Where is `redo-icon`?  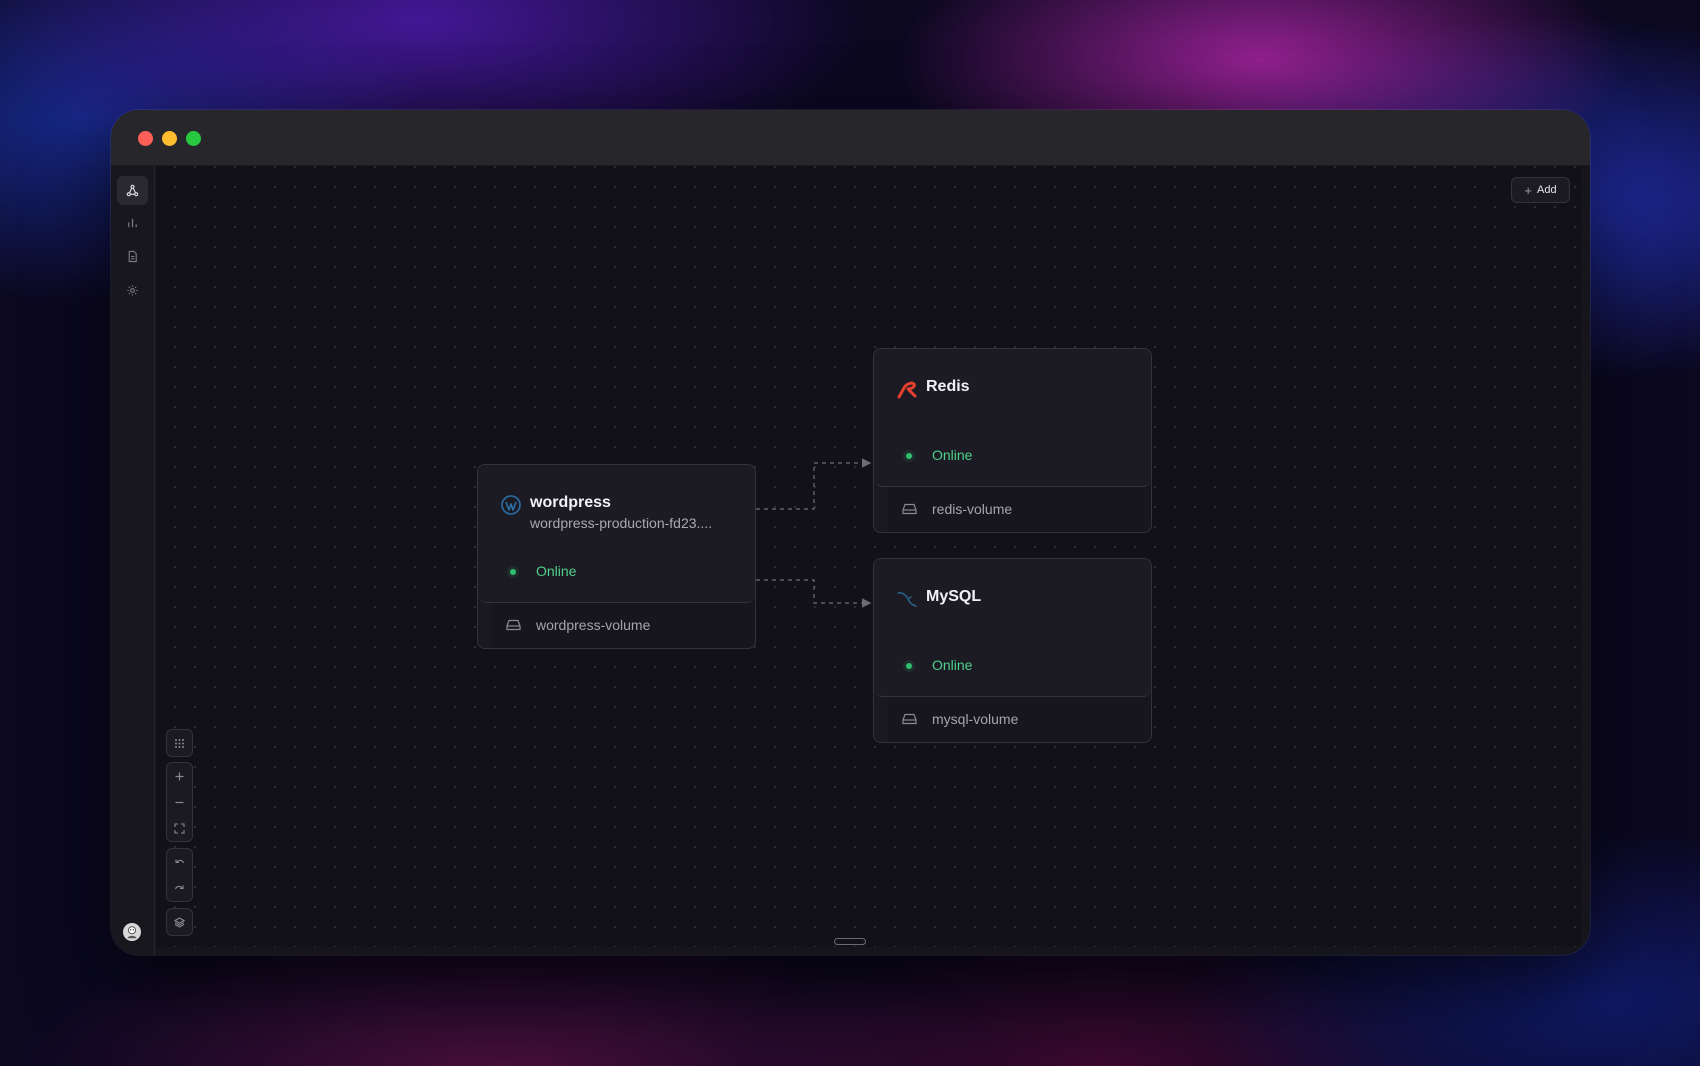 redo-icon is located at coordinates (179, 887).